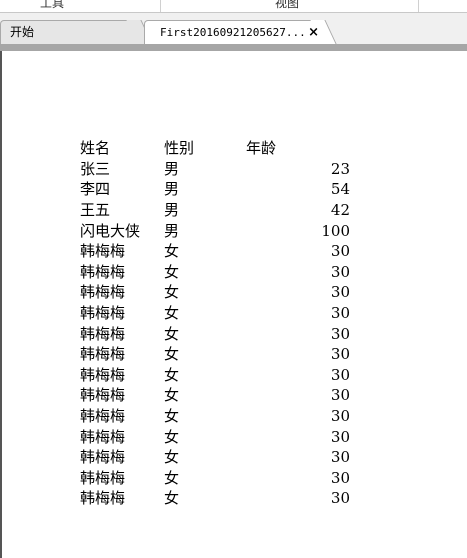  I want to click on menu-bar: 工具 视图, so click(233, 6).